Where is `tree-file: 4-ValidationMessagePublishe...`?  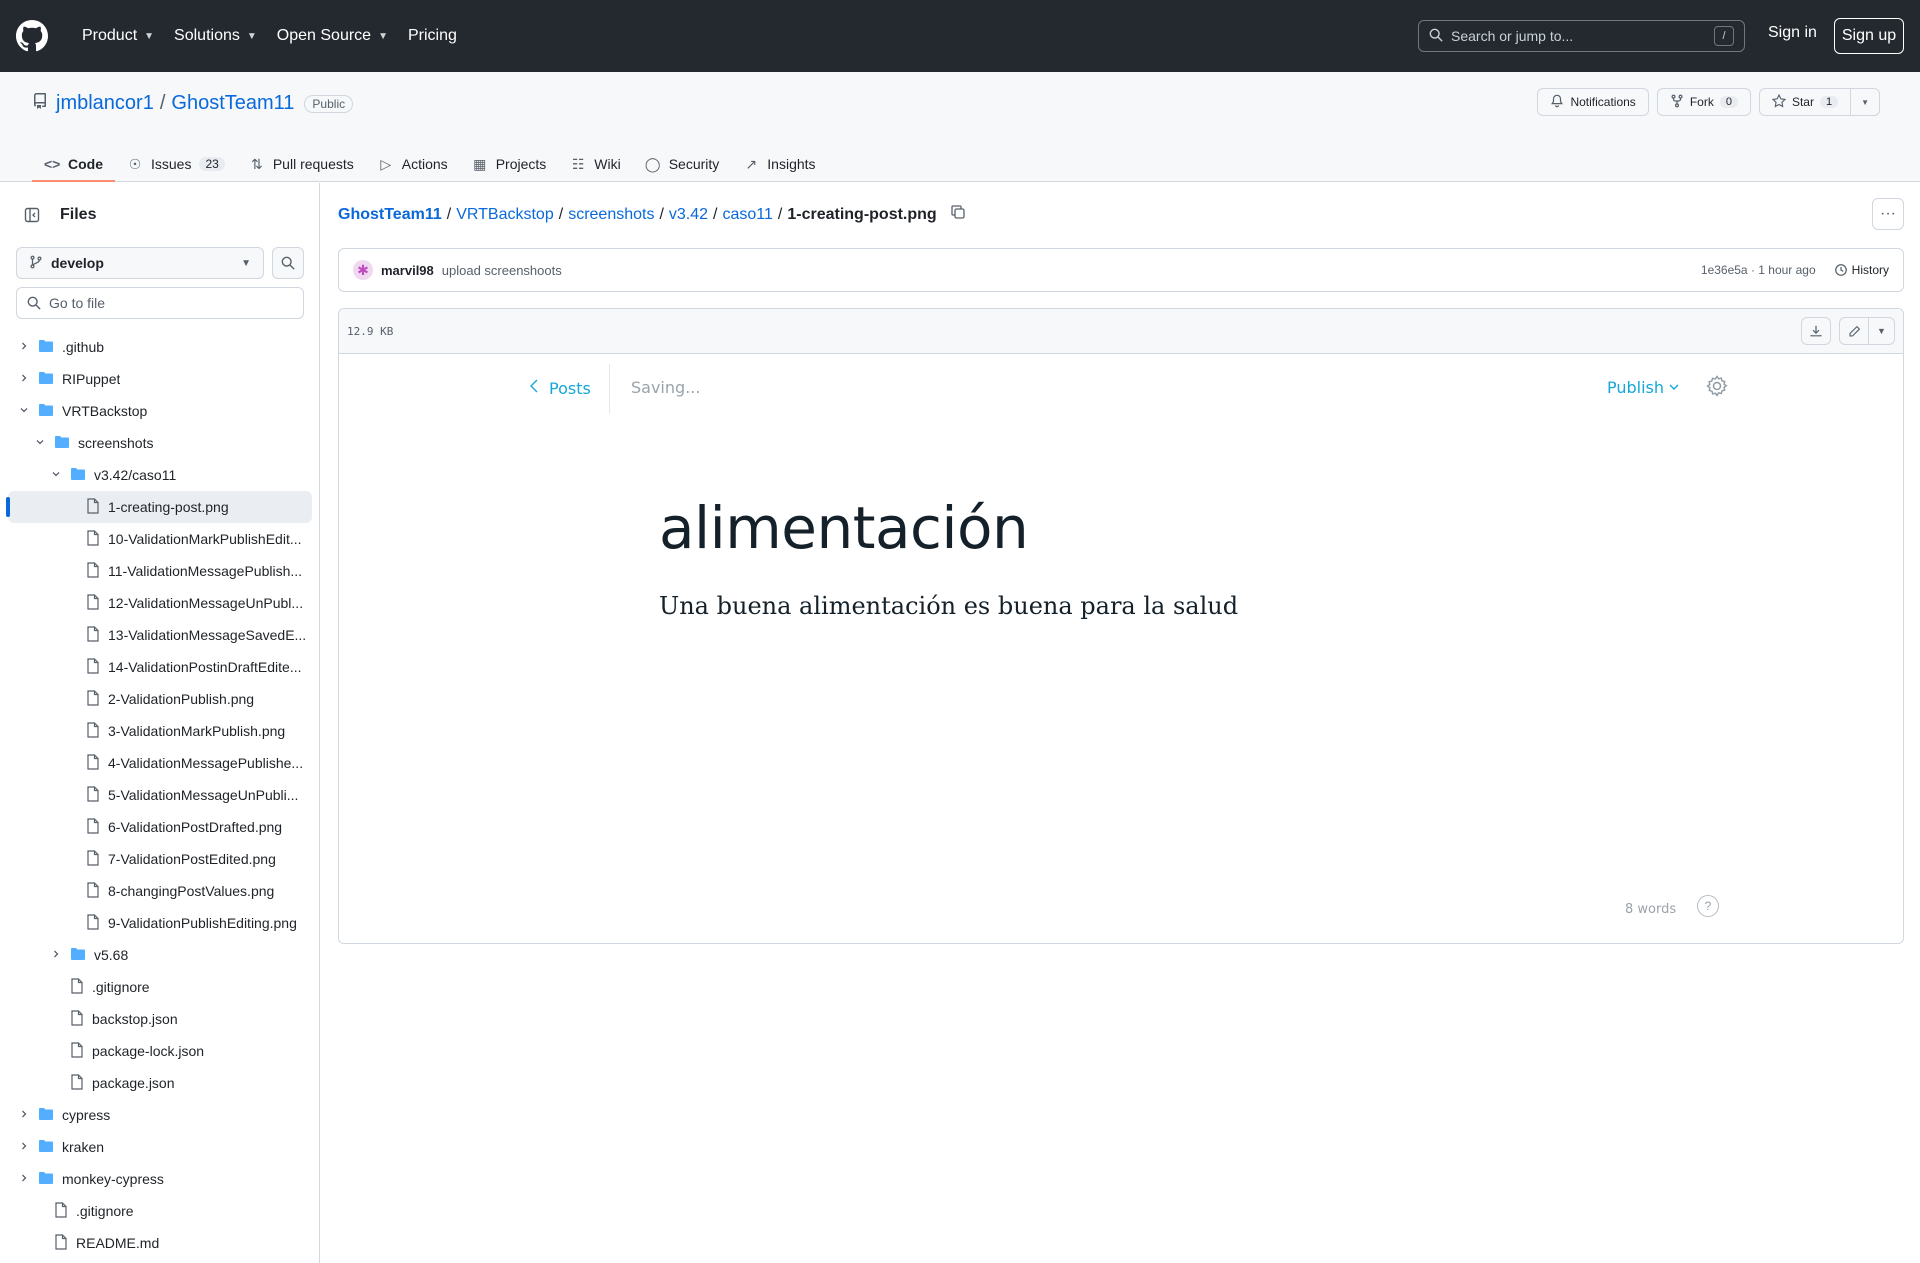 tree-file: 4-ValidationMessagePublishe... is located at coordinates (160, 763).